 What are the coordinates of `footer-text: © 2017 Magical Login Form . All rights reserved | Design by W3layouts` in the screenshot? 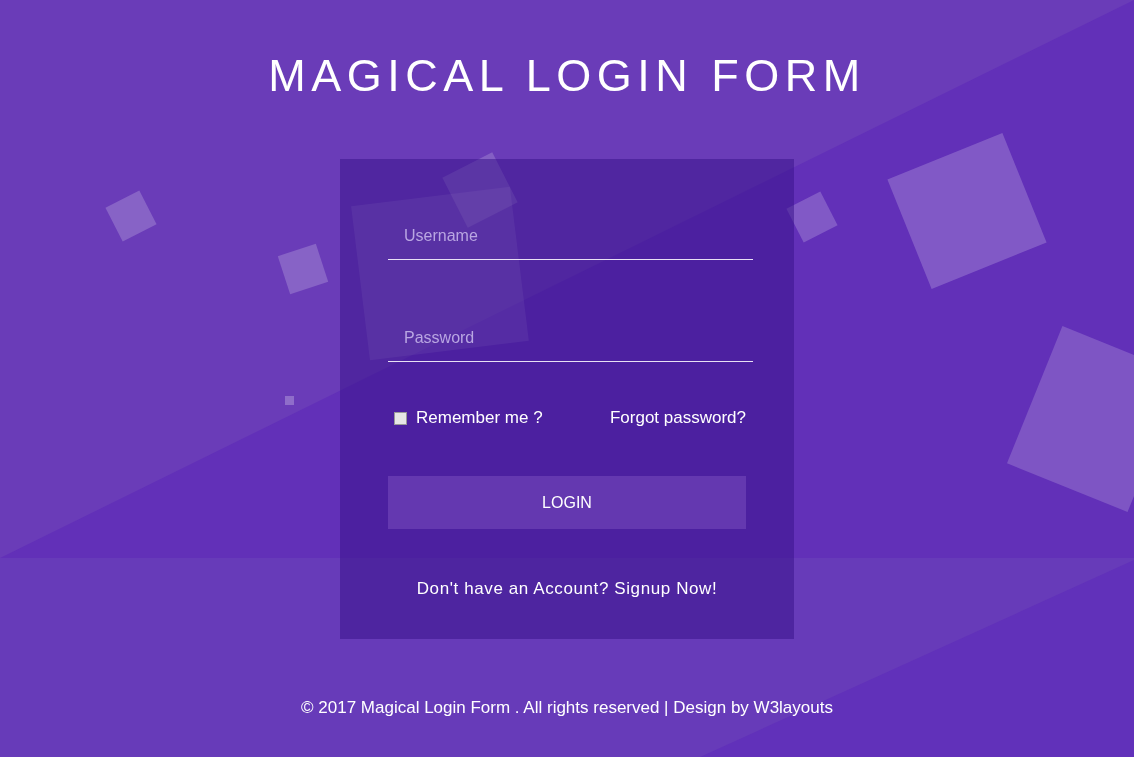 It's located at (567, 708).